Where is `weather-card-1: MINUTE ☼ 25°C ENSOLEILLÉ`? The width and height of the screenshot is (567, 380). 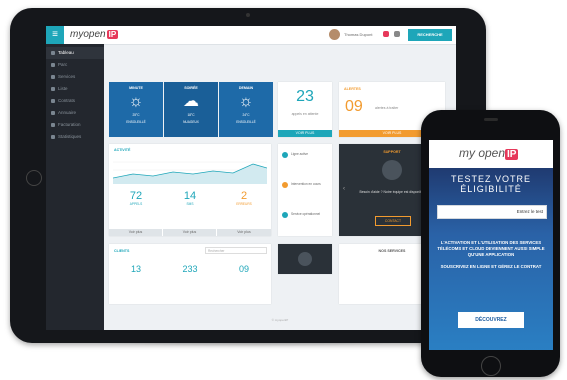 weather-card-1: MINUTE ☼ 25°C ENSOLEILLÉ is located at coordinates (136, 109).